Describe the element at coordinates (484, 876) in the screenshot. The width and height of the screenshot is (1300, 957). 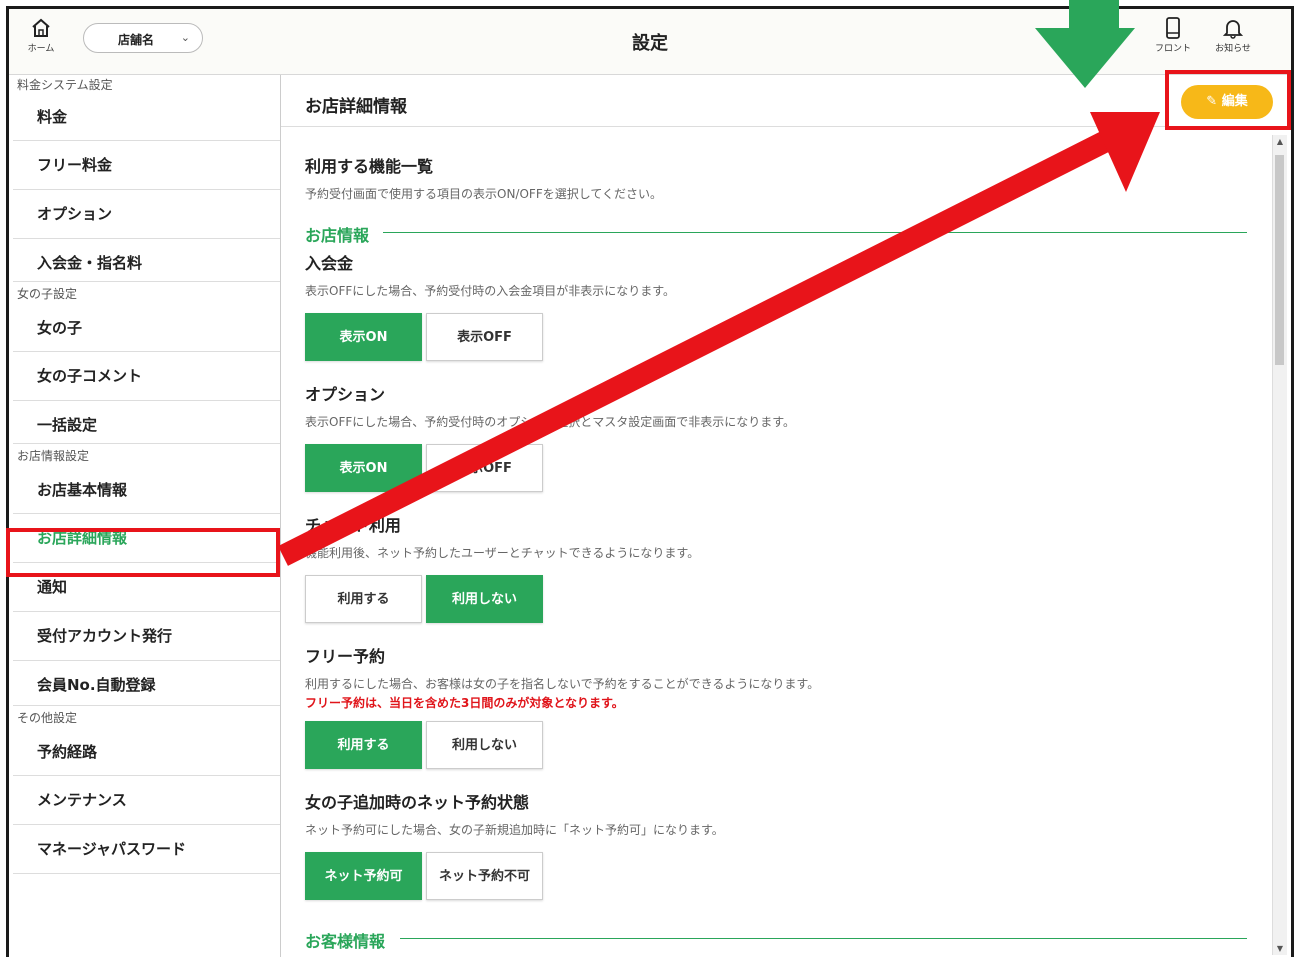
I see `toggle-option: ネット予約不可` at that location.